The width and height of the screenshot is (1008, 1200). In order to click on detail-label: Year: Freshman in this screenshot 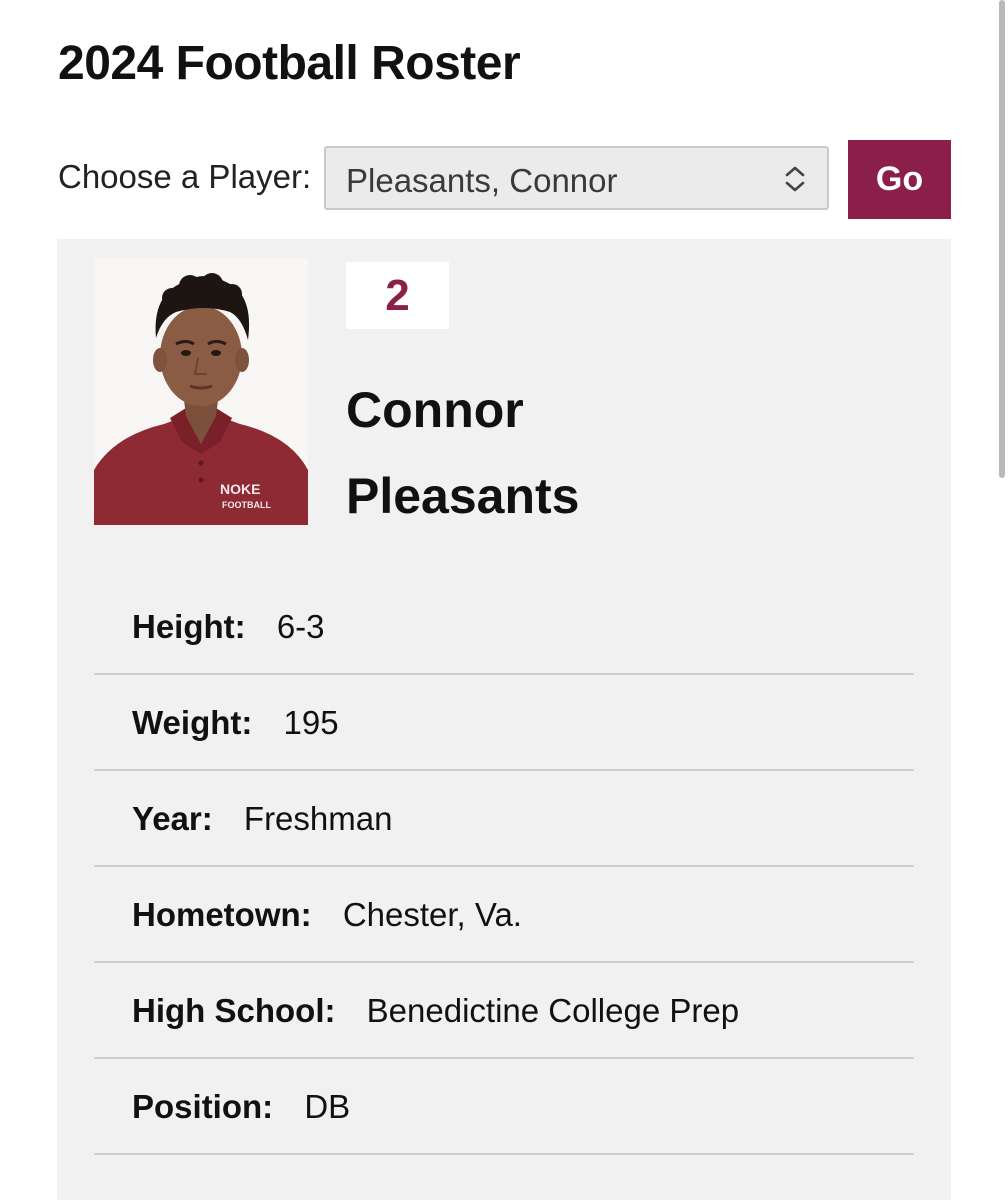, I will do `click(262, 818)`.